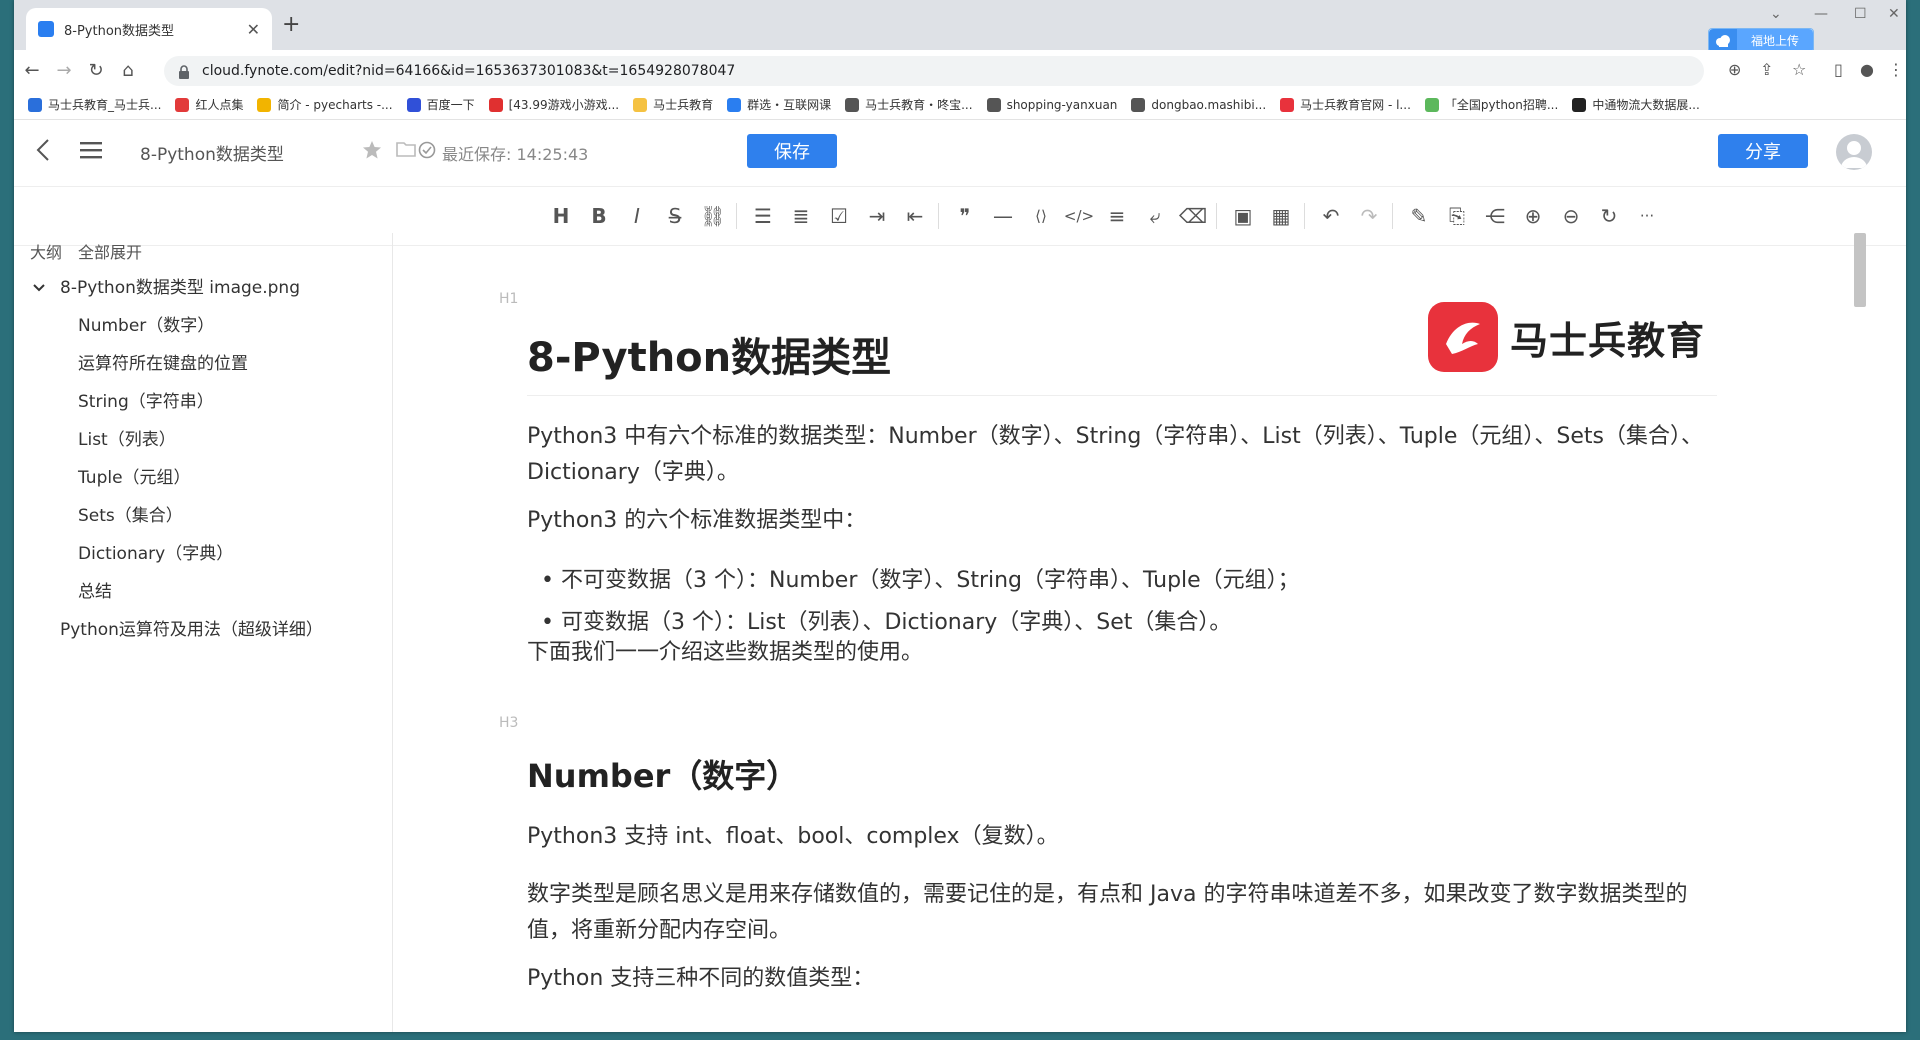 The width and height of the screenshot is (1920, 1040). I want to click on outline-item: Tuple（元组）, so click(203, 478).